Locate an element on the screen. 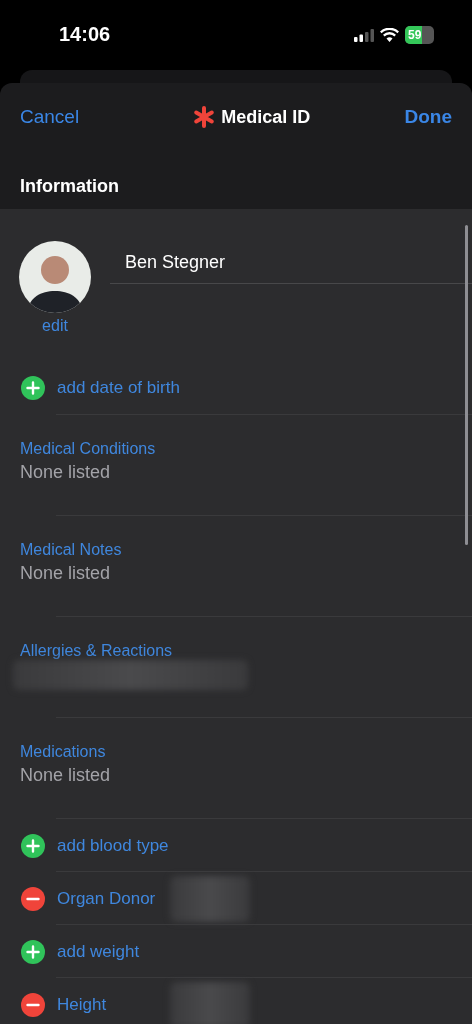 The height and width of the screenshot is (1024, 472). edit-photo-button: edit is located at coordinates (55, 326).